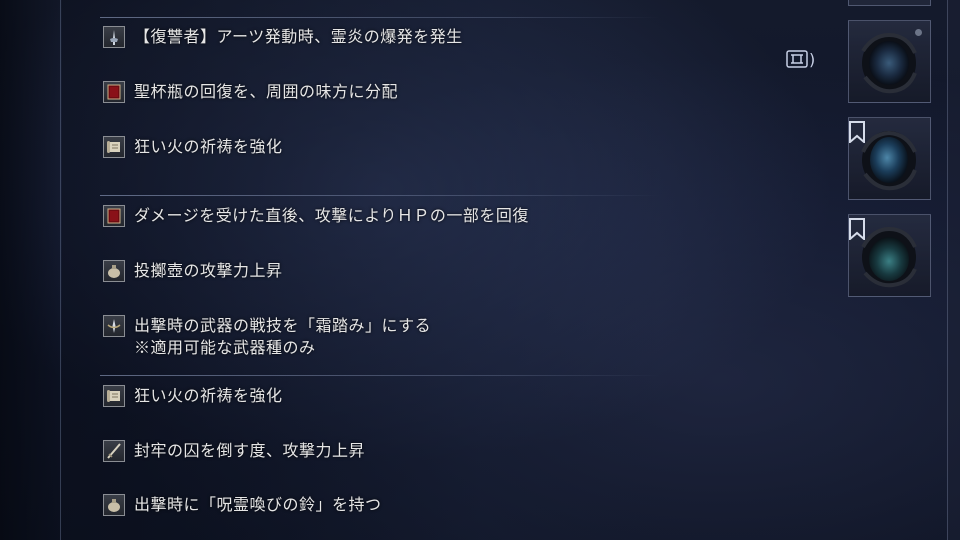  Describe the element at coordinates (298, 36) in the screenshot. I see `effect-text: 【復讐者】アーツ発動時、霊炎の爆発を発生` at that location.